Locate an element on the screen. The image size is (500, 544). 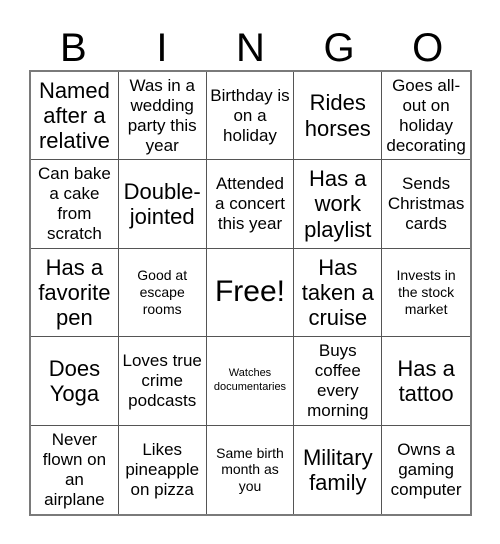
bingo-cell-label: Same birth month as you is located at coordinates (250, 469).